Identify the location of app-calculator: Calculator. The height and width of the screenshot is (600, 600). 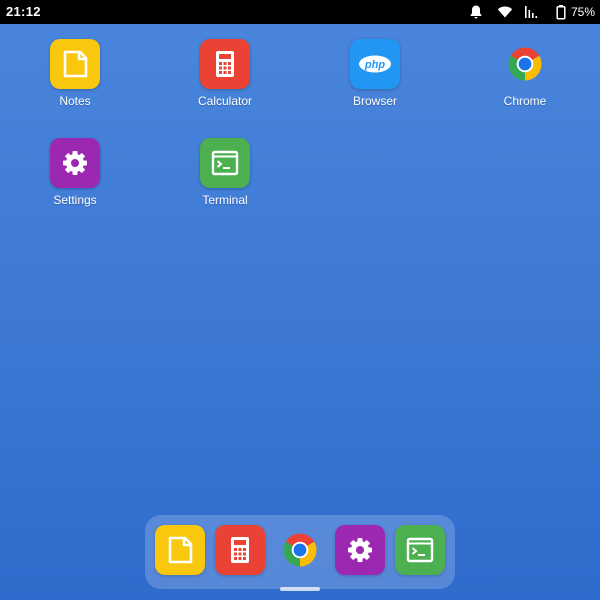
(225, 79).